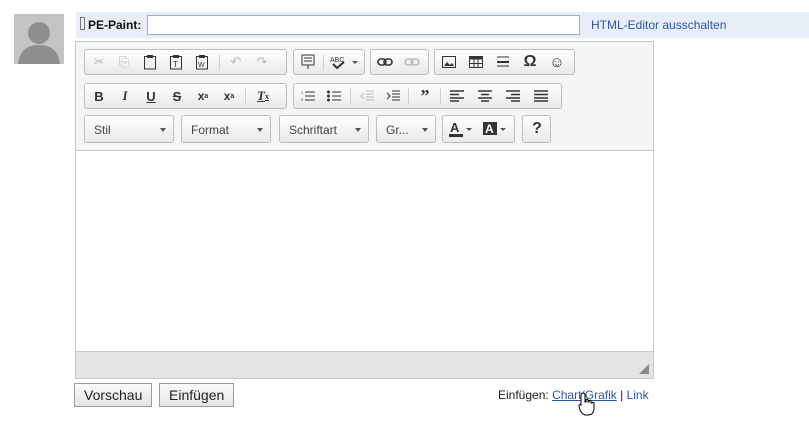  What do you see at coordinates (201, 65) in the screenshot?
I see `svg-text: W` at bounding box center [201, 65].